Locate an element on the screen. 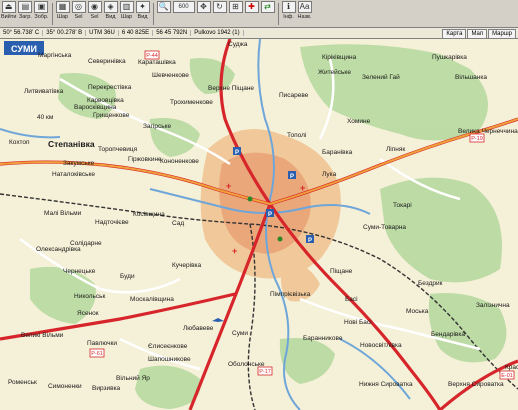 This screenshot has width=518, height=410. tab-route: Маршр is located at coordinates (502, 34).